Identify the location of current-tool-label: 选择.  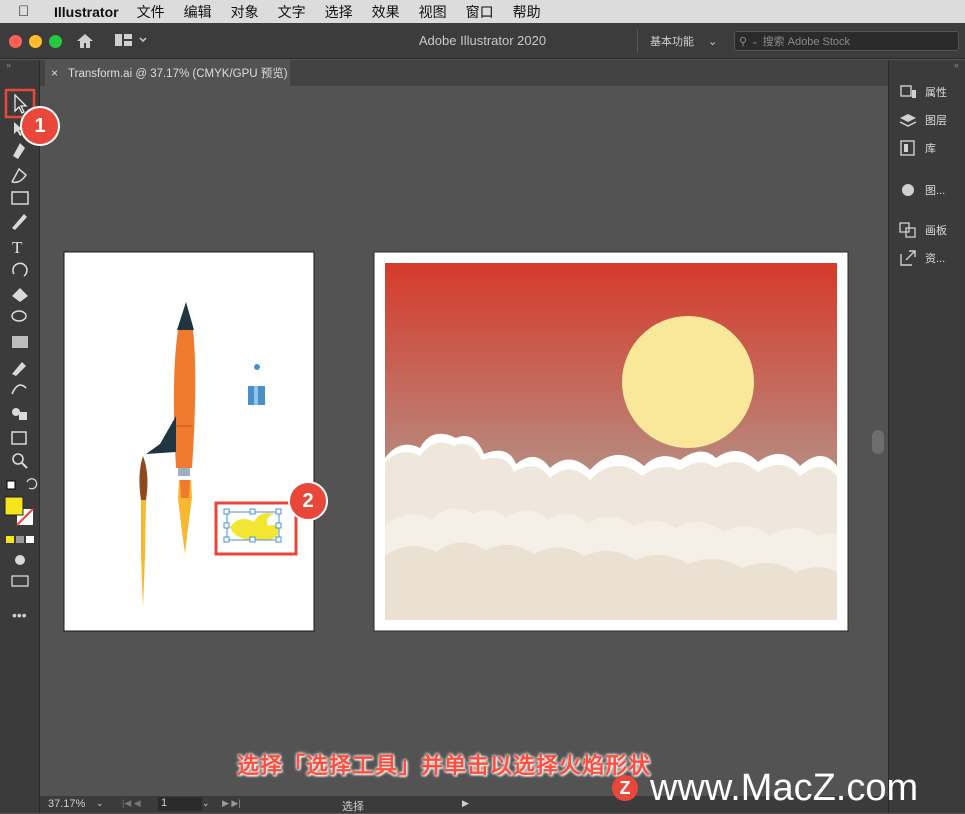
(353, 807).